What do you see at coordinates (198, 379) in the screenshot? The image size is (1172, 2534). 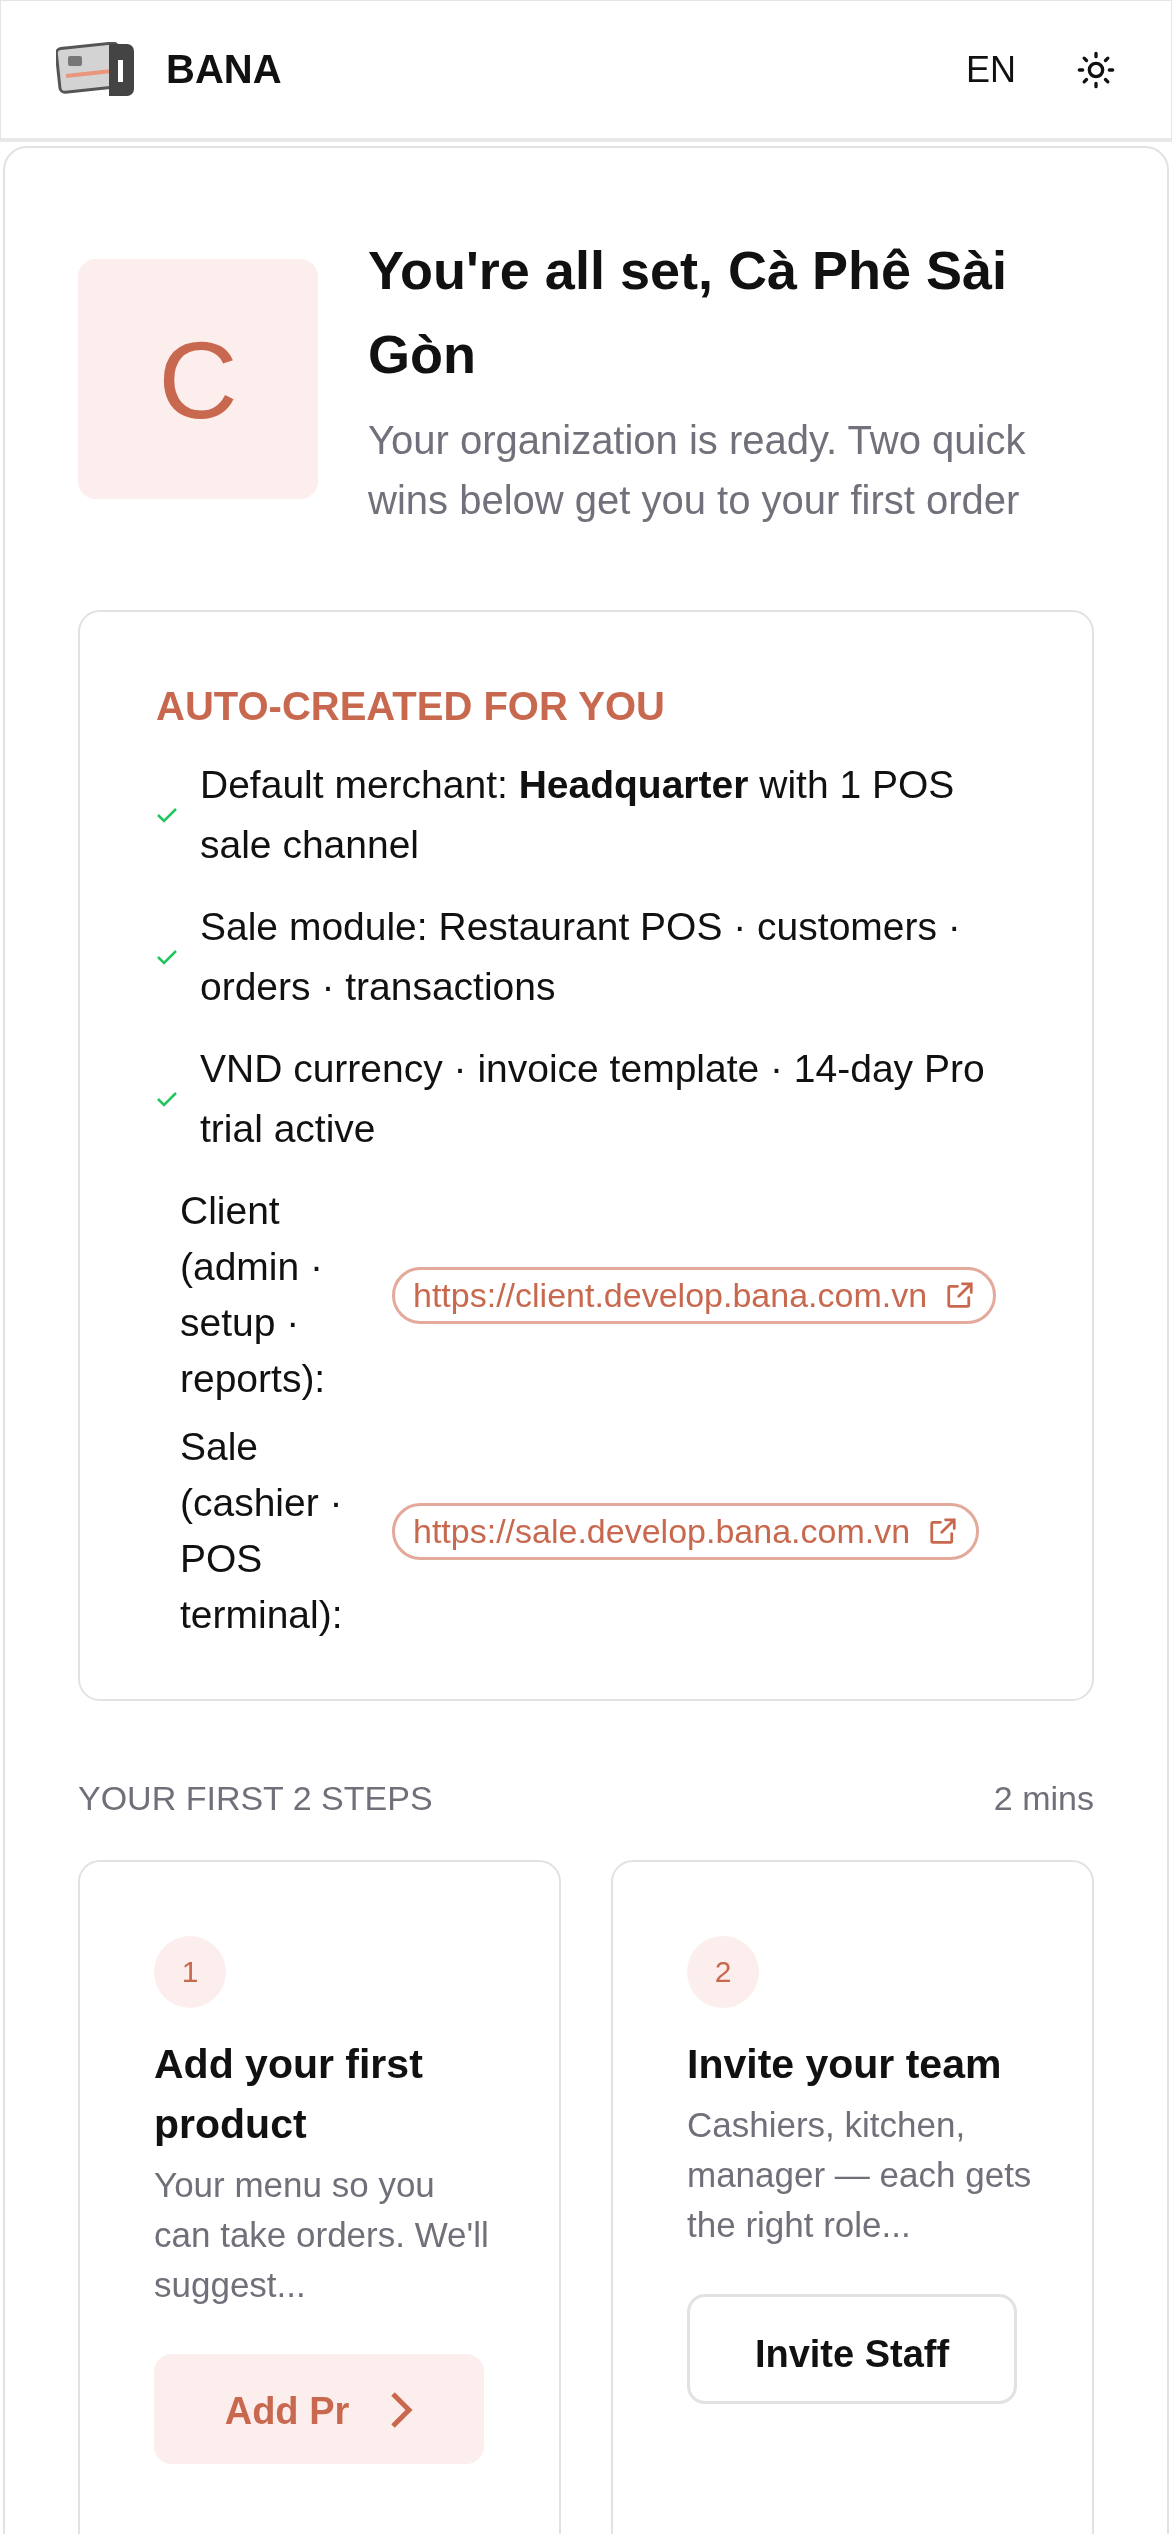 I see `organization-avatar: C` at bounding box center [198, 379].